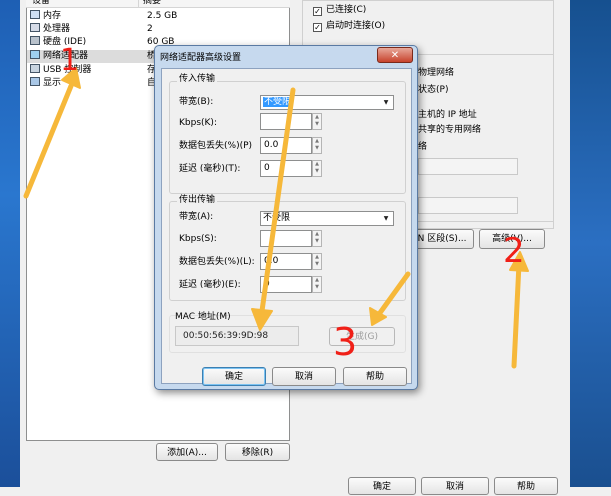  Describe the element at coordinates (201, 58) in the screenshot. I see `dialog-title: 网络适配器高级设置` at that location.